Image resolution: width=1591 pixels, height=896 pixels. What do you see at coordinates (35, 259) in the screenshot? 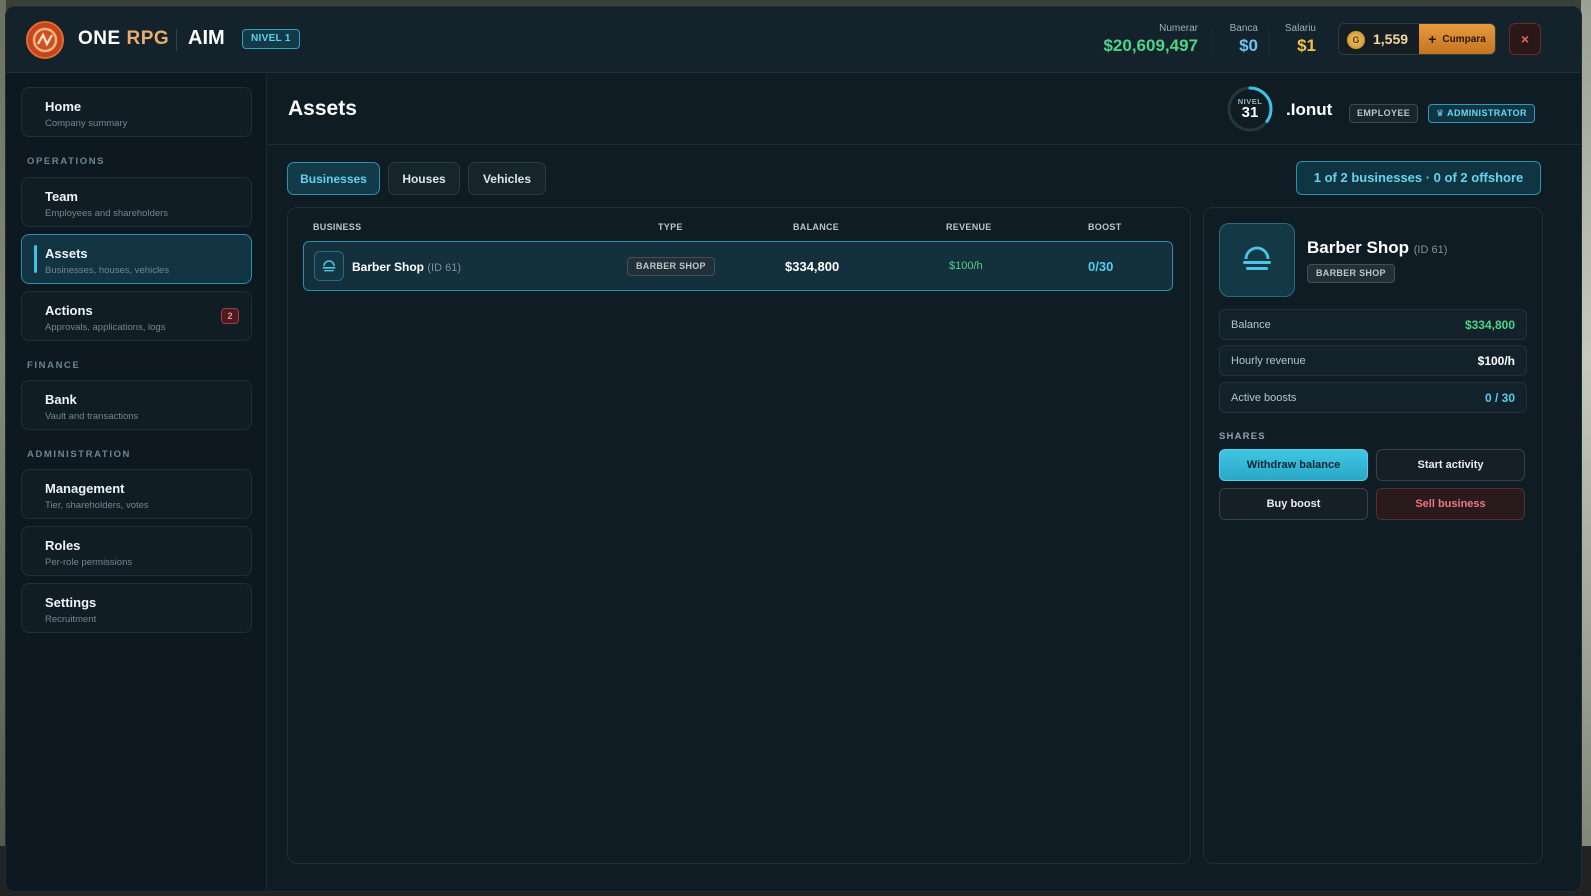
I see `active-indicator` at bounding box center [35, 259].